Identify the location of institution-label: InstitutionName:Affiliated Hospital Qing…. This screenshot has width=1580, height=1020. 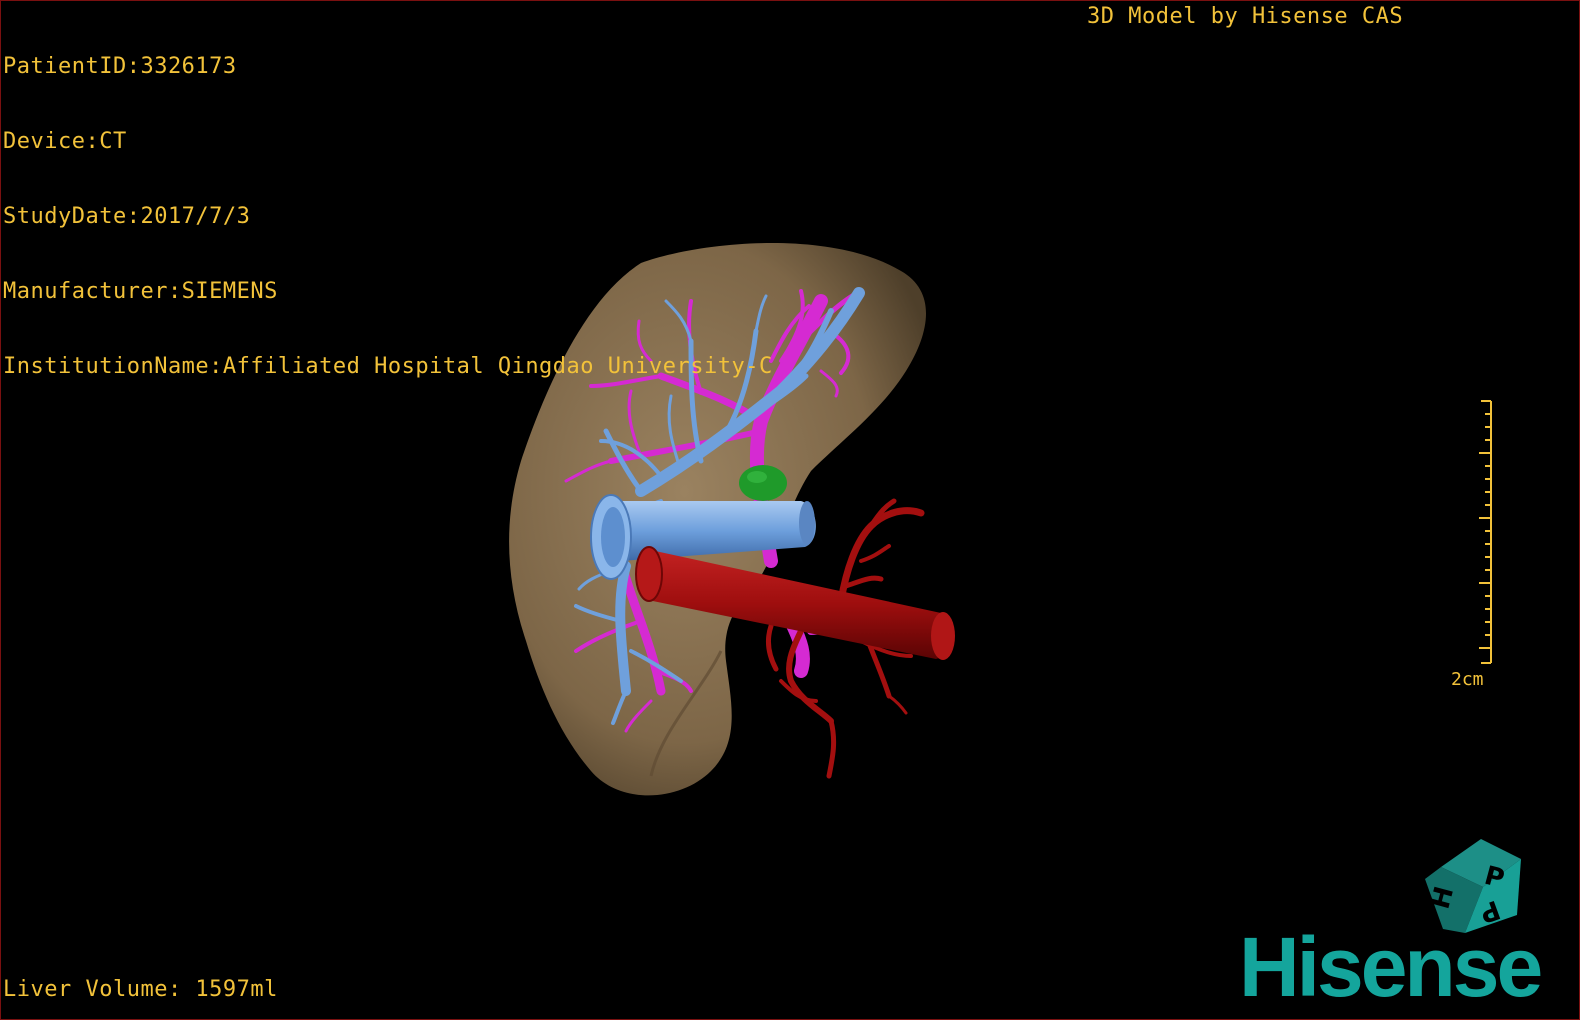
(388, 366).